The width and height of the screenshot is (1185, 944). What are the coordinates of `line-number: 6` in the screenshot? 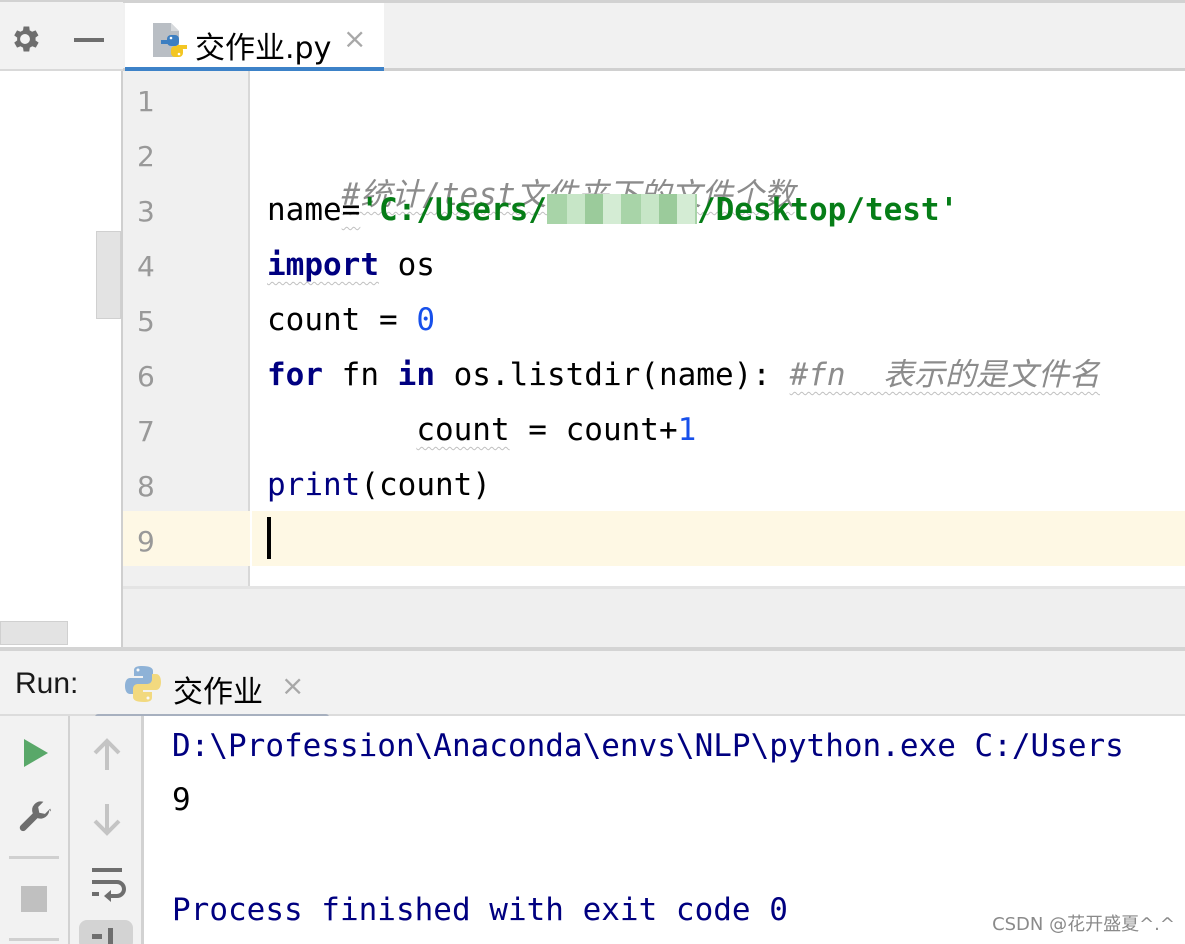 It's located at (146, 376).